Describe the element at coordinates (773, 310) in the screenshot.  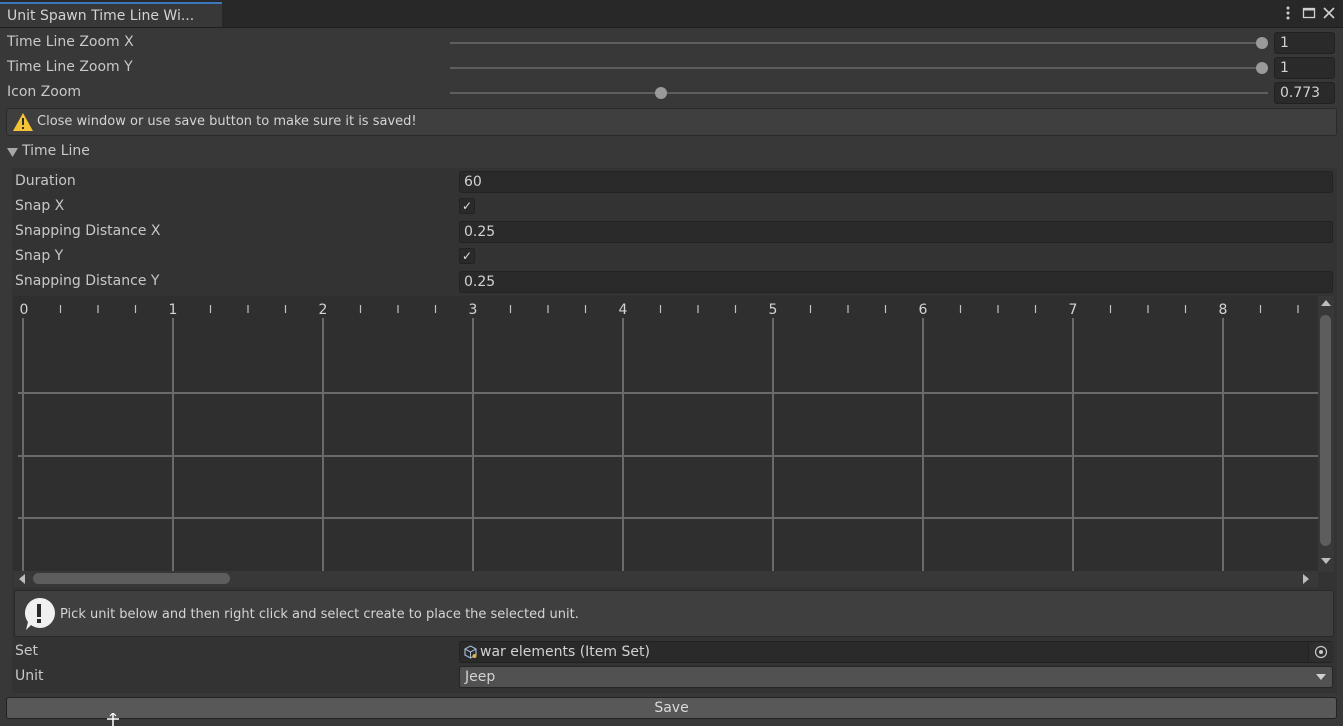
I see `ruler-label: 5` at that location.